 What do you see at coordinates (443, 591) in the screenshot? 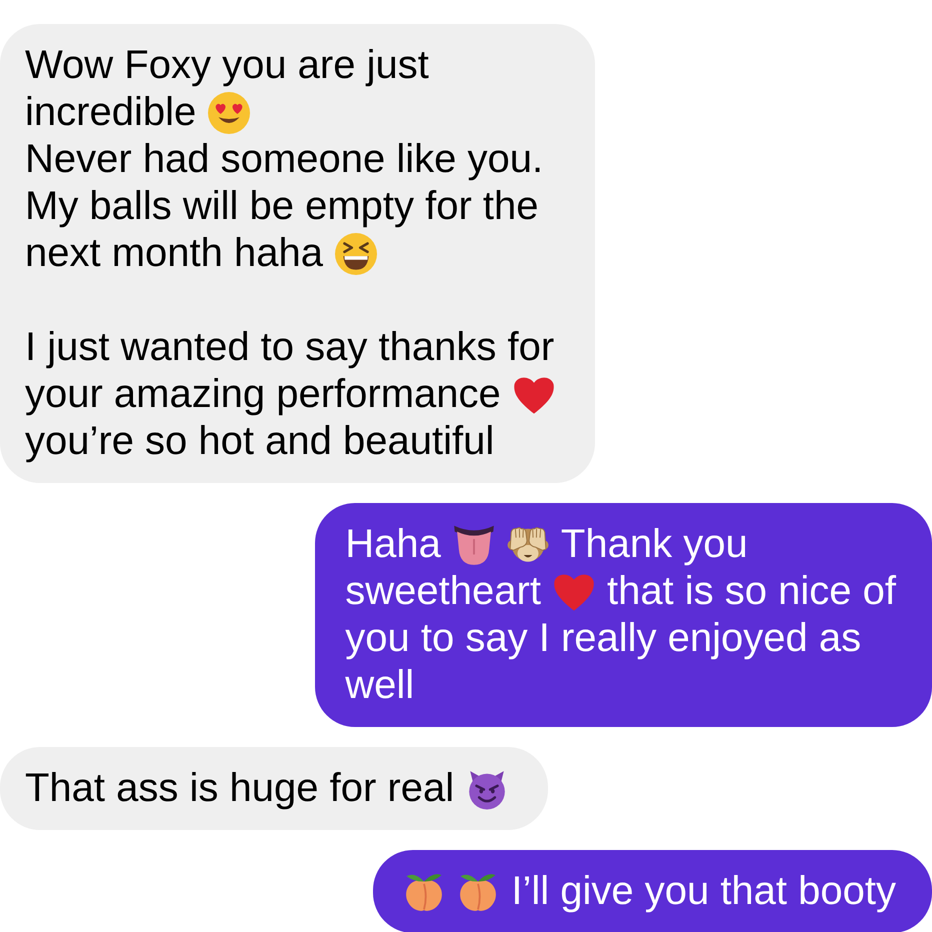
I see `message-text: sweetheart` at bounding box center [443, 591].